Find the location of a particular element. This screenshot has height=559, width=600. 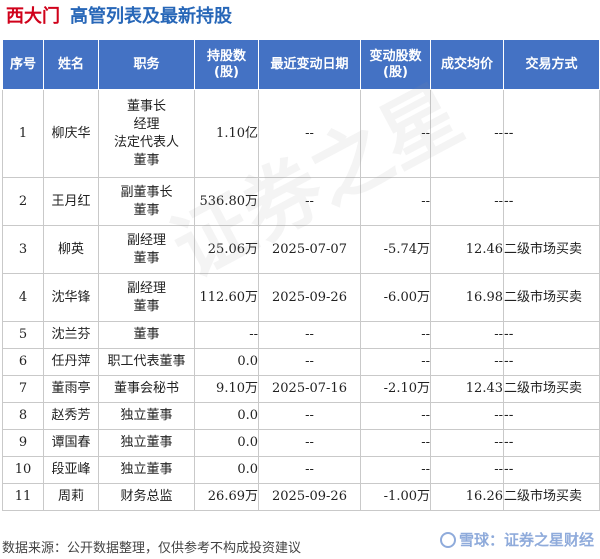

cell-seq: 11 is located at coordinates (23, 497).